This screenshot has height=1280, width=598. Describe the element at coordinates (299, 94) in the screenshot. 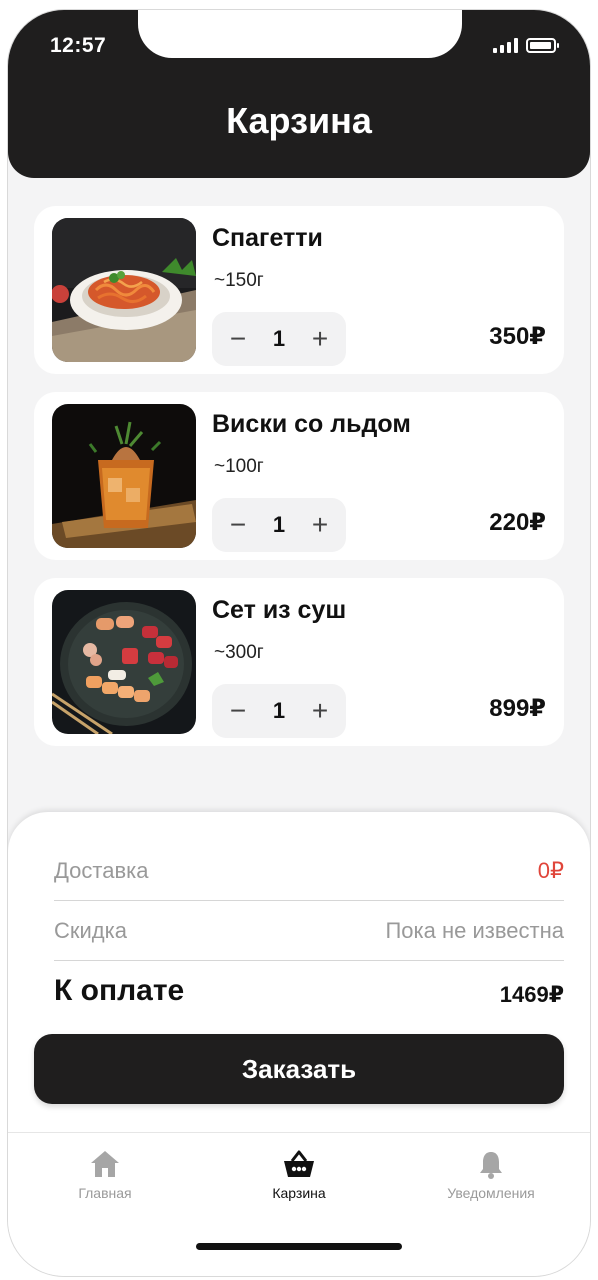

I see `header: 12:57 Карзина` at that location.